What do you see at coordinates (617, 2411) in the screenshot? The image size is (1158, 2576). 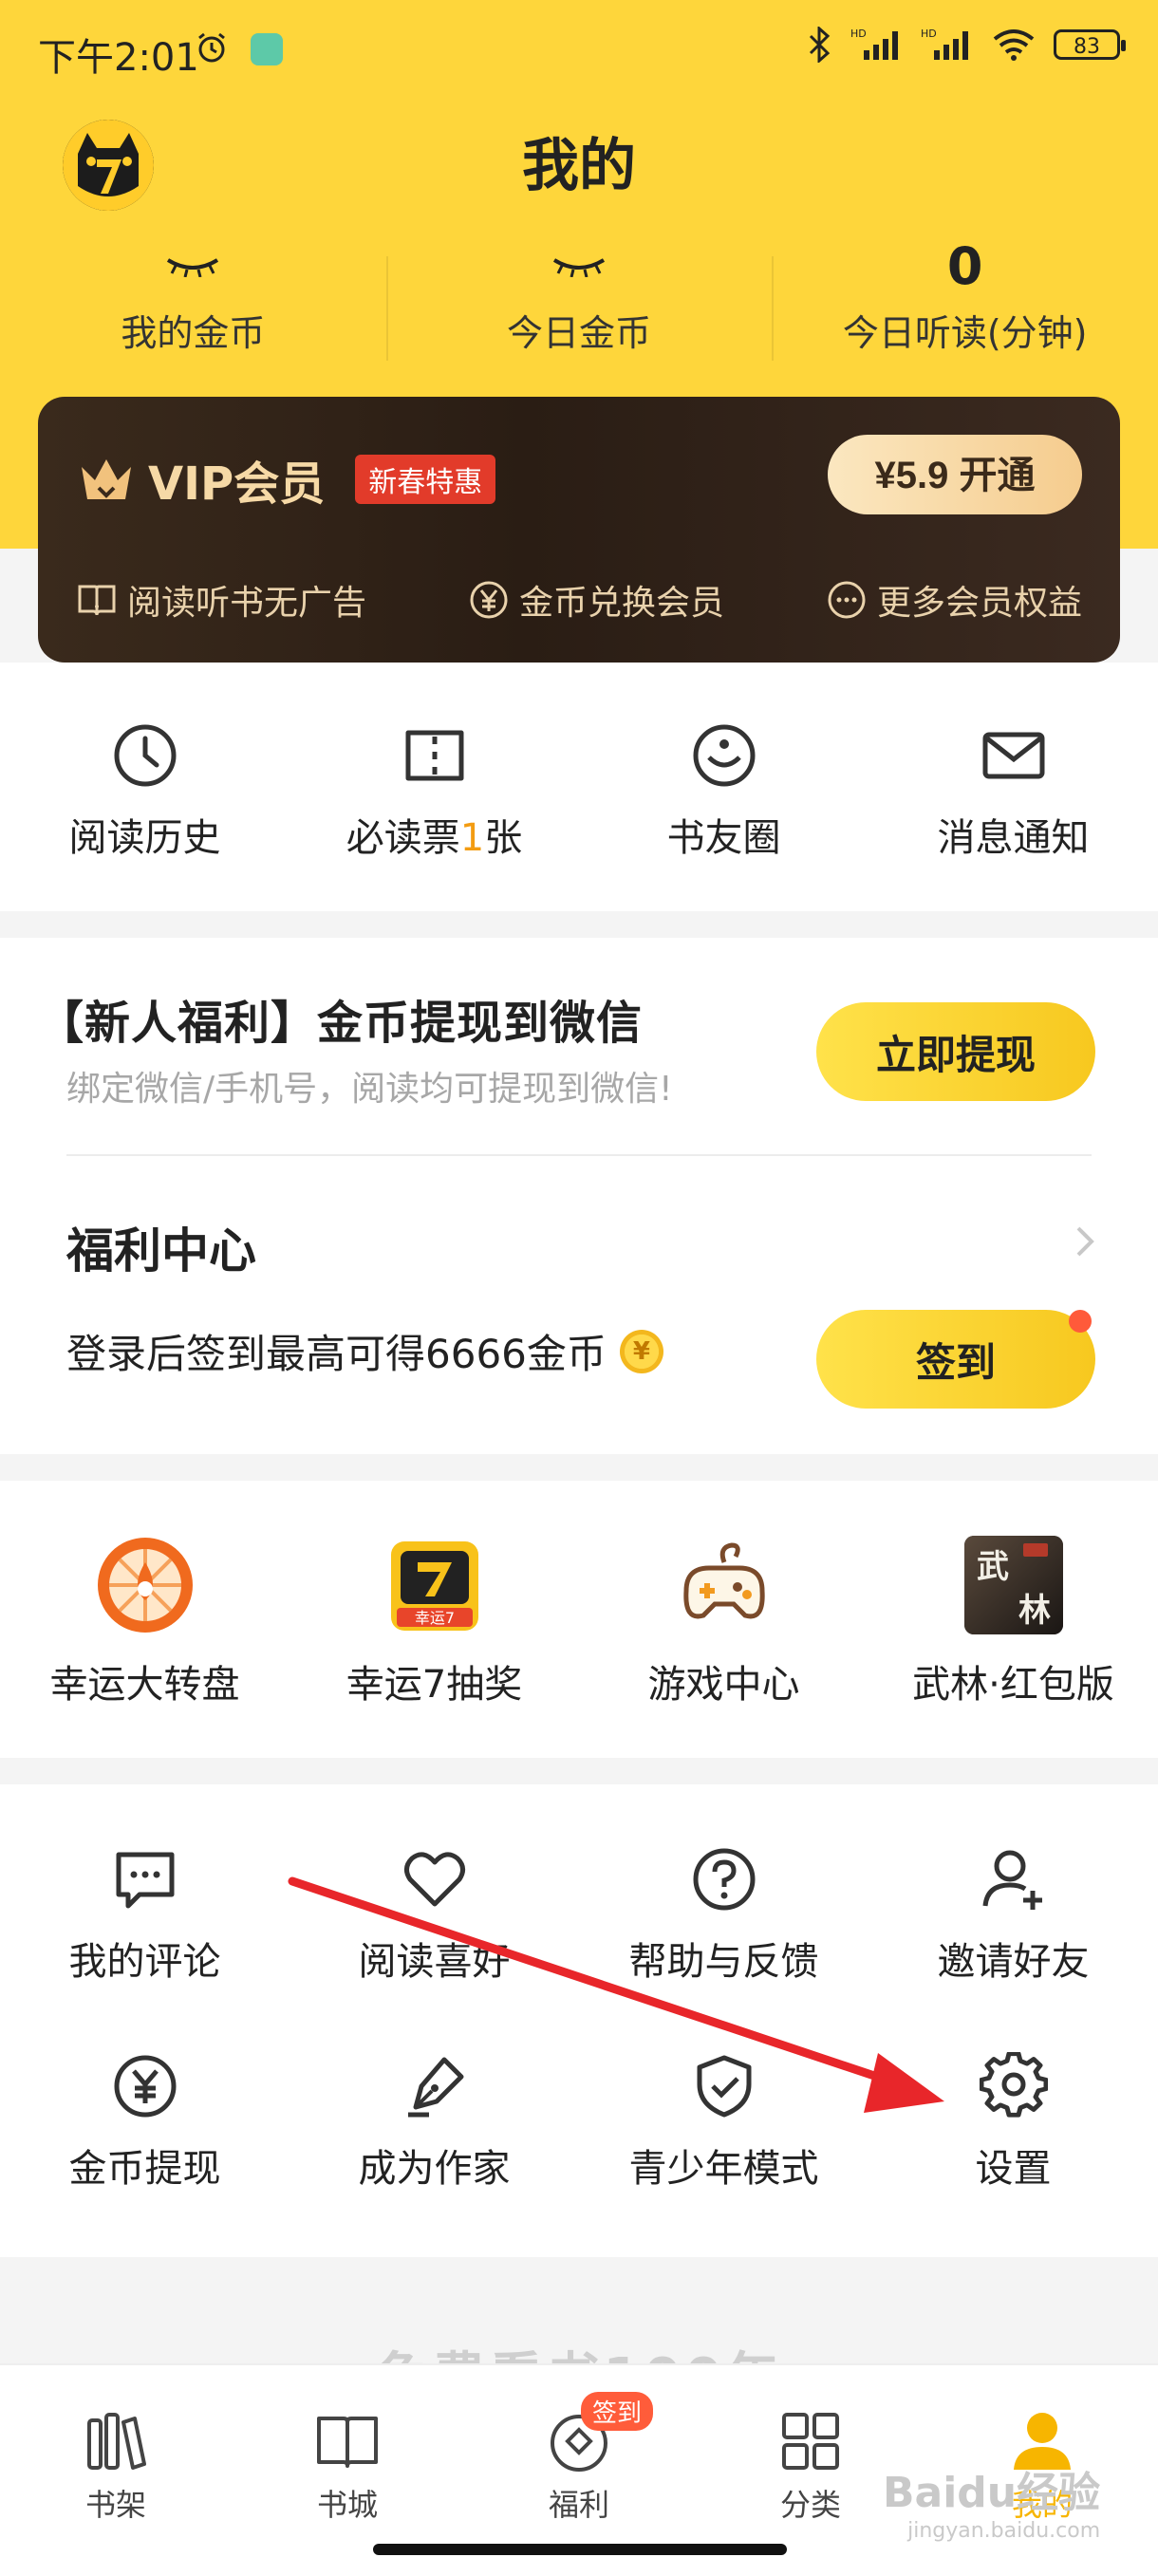 I see `tab-sign-in-badge: 签到` at bounding box center [617, 2411].